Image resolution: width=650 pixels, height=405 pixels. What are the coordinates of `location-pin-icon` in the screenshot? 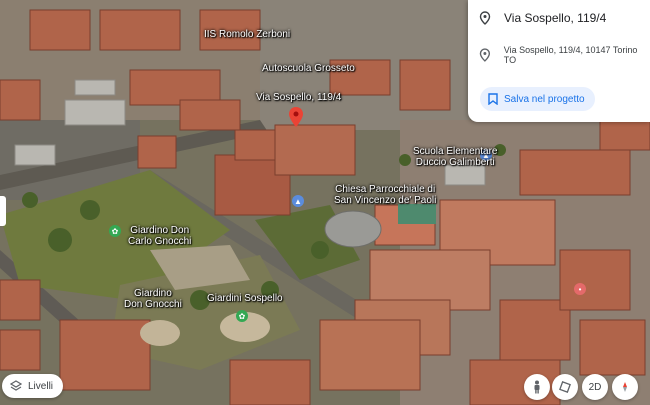 It's located at (296, 117).